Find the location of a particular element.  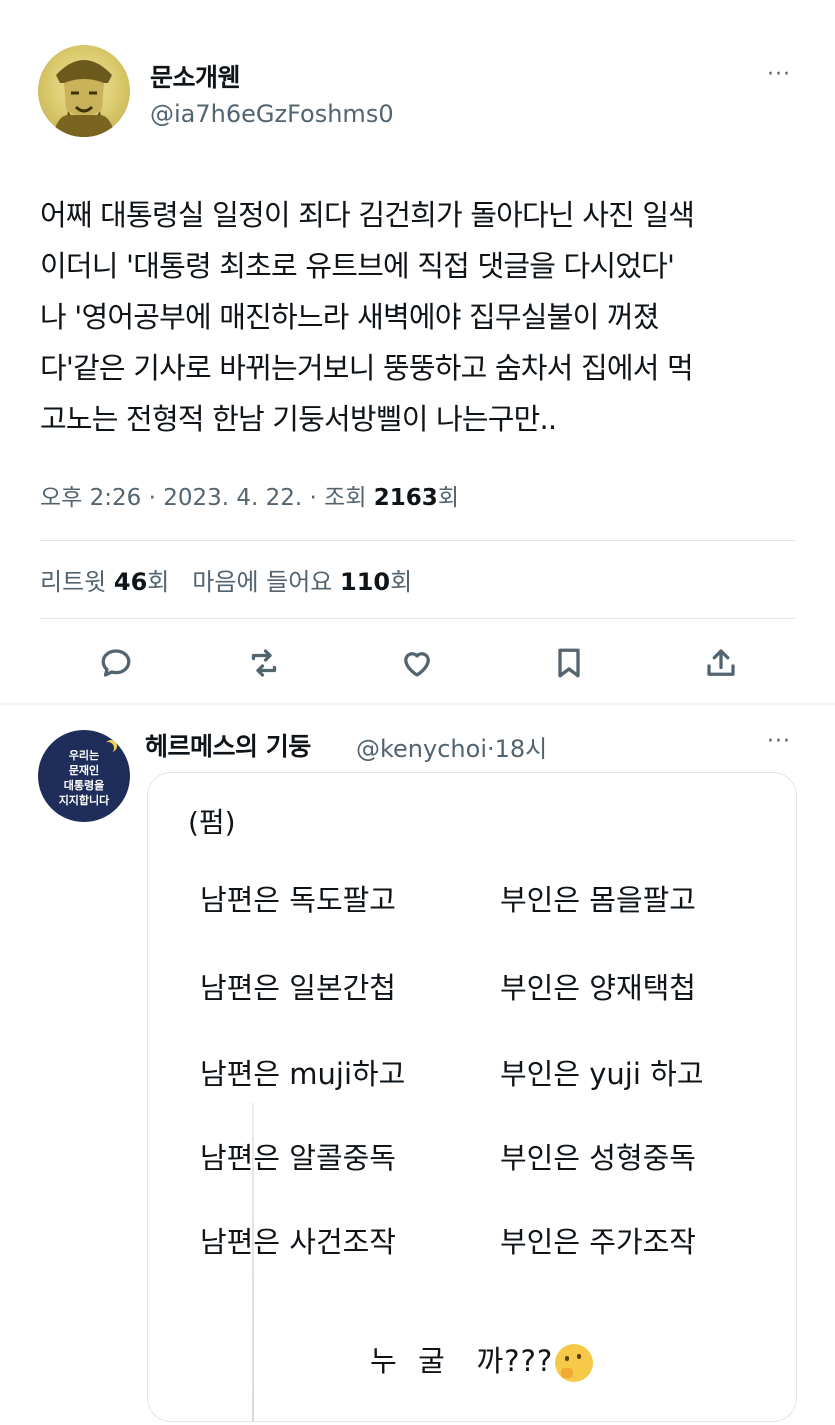

user-handle: @ia7h6eGzFoshms0 is located at coordinates (272, 114).